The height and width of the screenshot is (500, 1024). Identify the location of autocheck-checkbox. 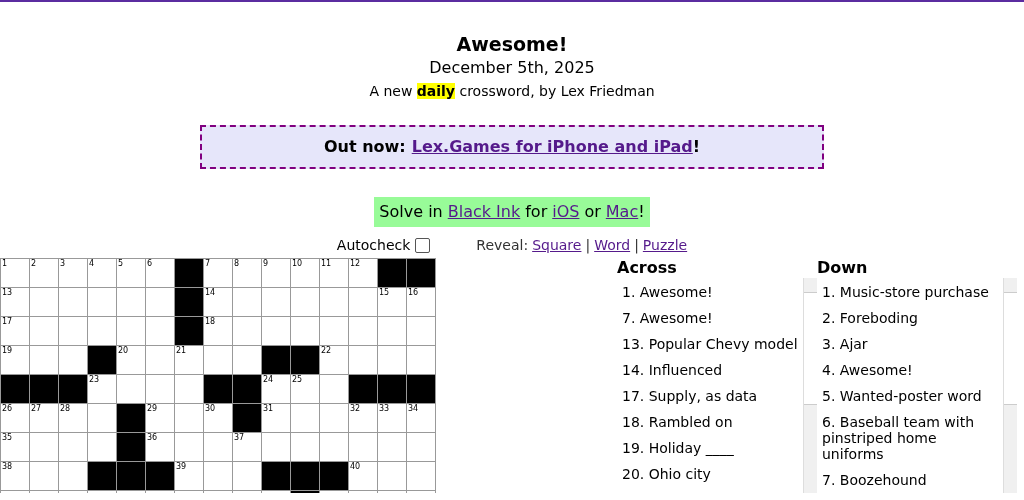
(423, 245).